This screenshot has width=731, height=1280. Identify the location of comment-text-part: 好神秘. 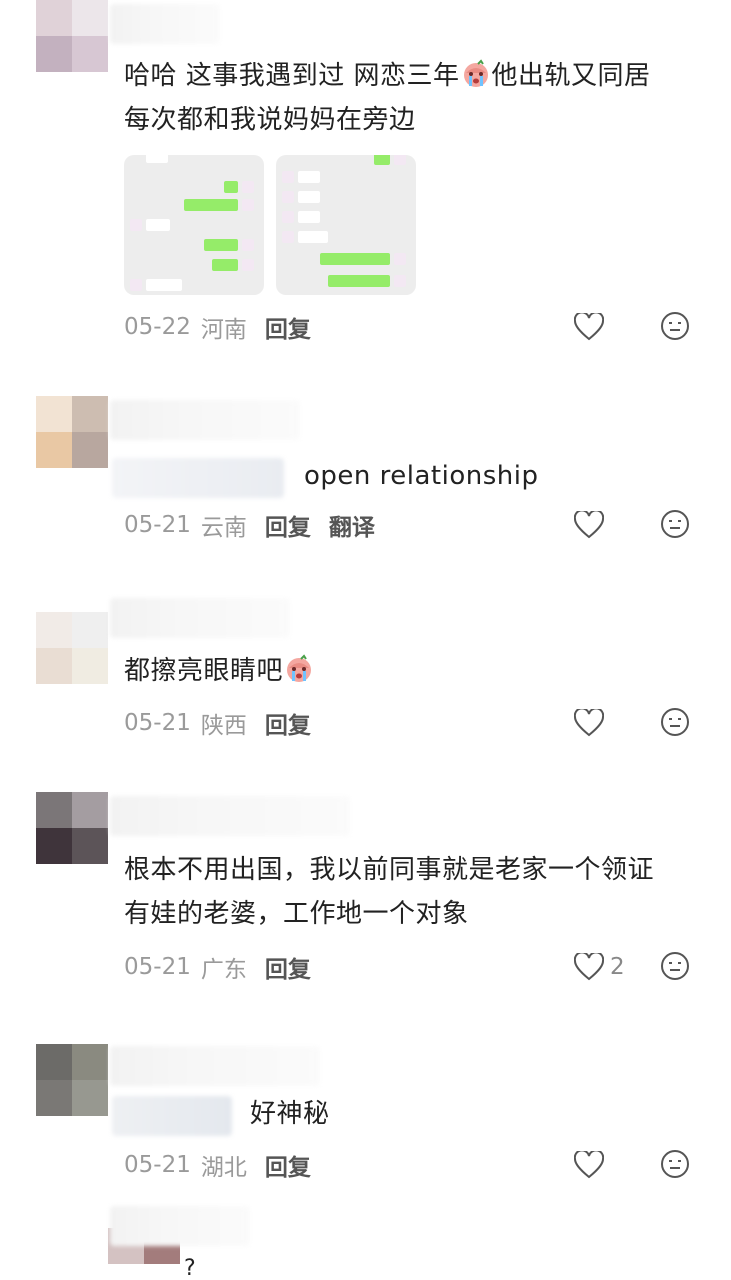
(290, 1114).